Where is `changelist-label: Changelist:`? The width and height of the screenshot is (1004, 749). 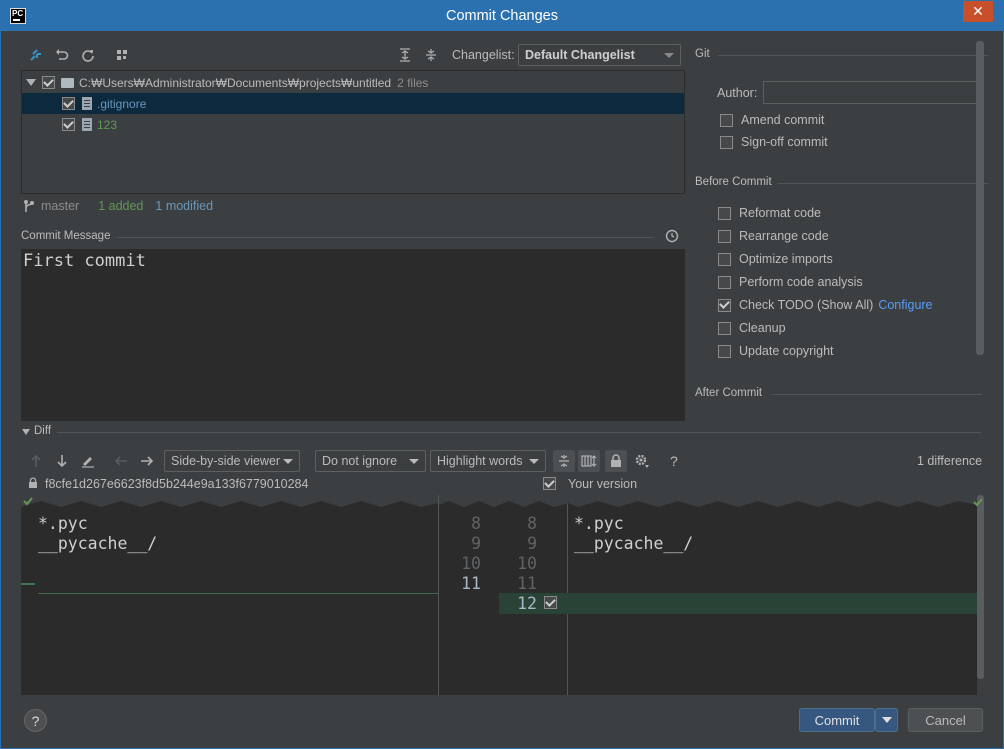 changelist-label: Changelist: is located at coordinates (483, 55).